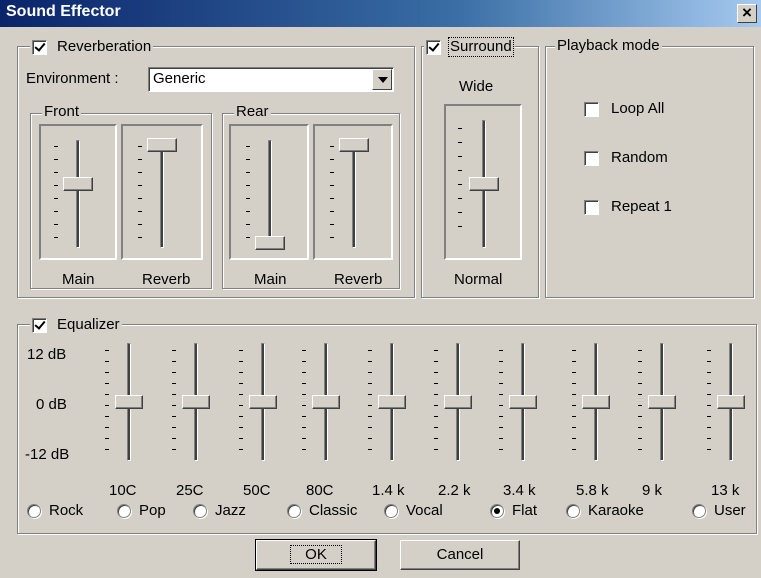 The height and width of the screenshot is (578, 761). What do you see at coordinates (354, 145) in the screenshot?
I see `rear-reverb-thumb` at bounding box center [354, 145].